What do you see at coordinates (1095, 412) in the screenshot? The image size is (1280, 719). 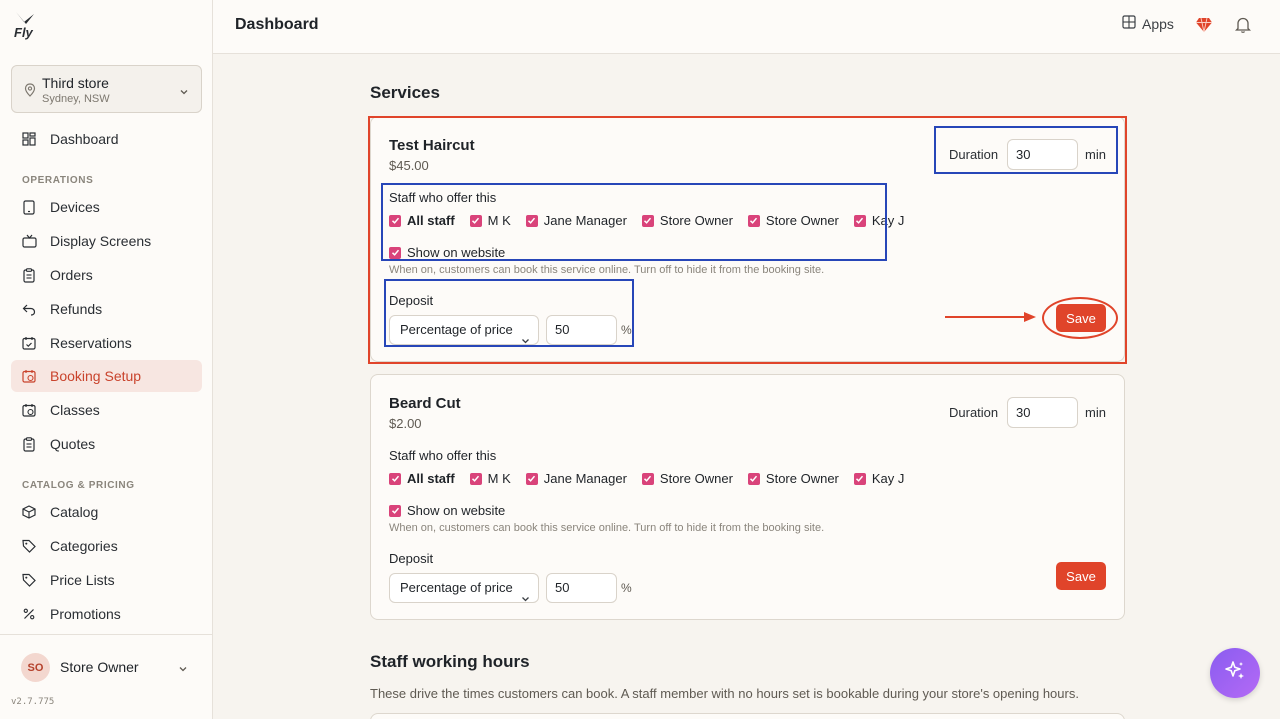 I see `duration-unit: min` at bounding box center [1095, 412].